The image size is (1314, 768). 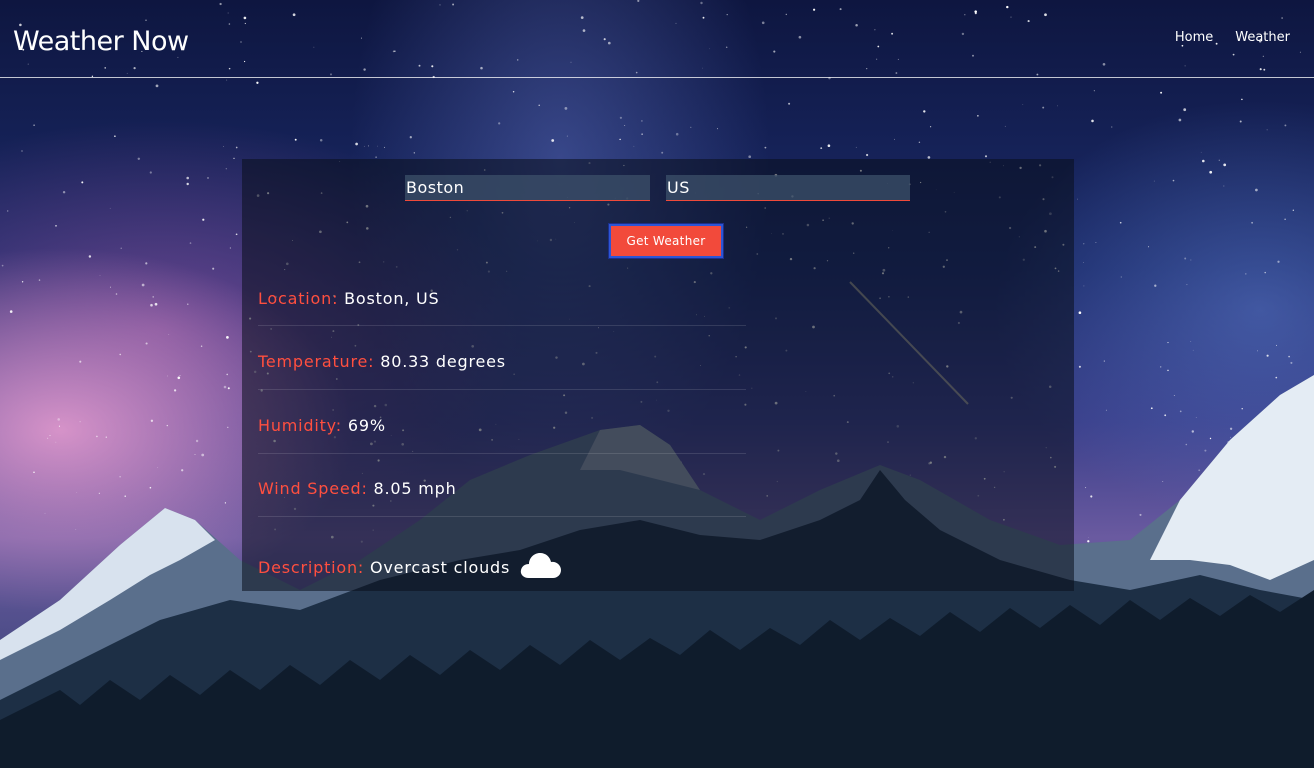 What do you see at coordinates (1262, 37) in the screenshot?
I see `nav-weather-link: Weather` at bounding box center [1262, 37].